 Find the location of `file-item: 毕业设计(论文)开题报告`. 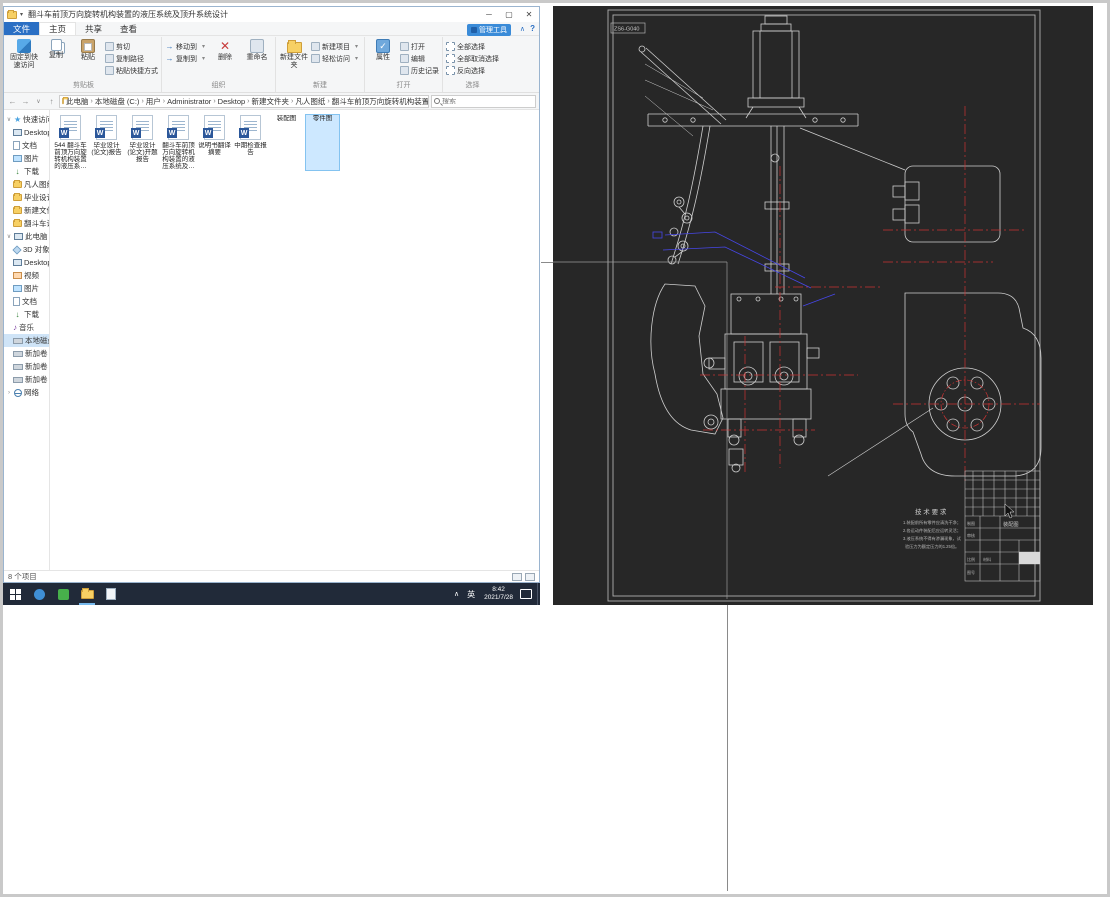

file-item: 毕业设计(论文)开题报告 is located at coordinates (142, 142).